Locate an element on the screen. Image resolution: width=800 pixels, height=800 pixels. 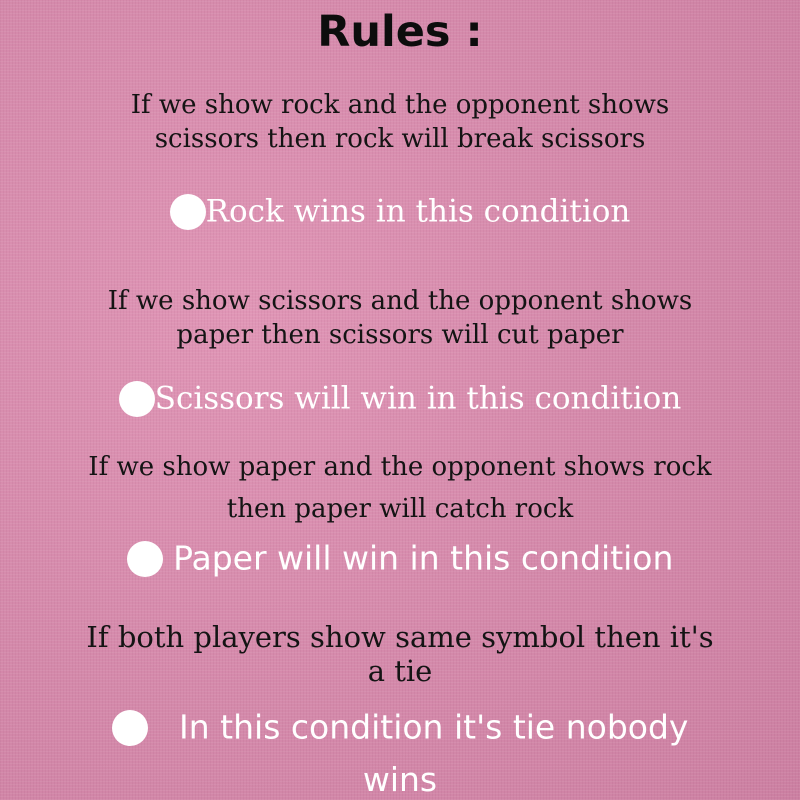
rule-paper-outcome: Paper will win in this condition is located at coordinates (400, 558).